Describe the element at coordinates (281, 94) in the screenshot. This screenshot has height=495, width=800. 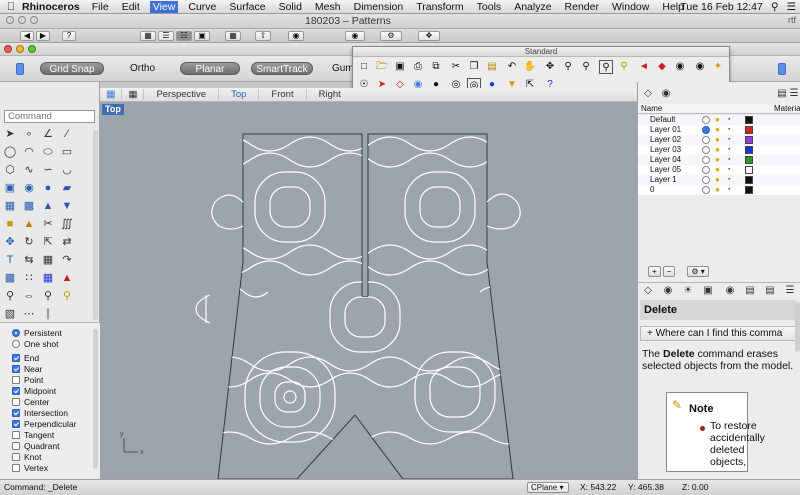
I see `tab-front: Front` at that location.